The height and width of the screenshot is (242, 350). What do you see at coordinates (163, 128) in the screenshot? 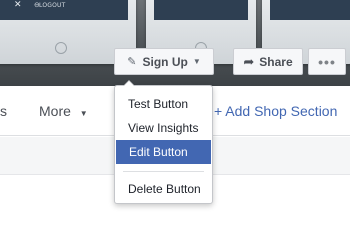
I see `menu-item-view-insights: View Insights` at bounding box center [163, 128].